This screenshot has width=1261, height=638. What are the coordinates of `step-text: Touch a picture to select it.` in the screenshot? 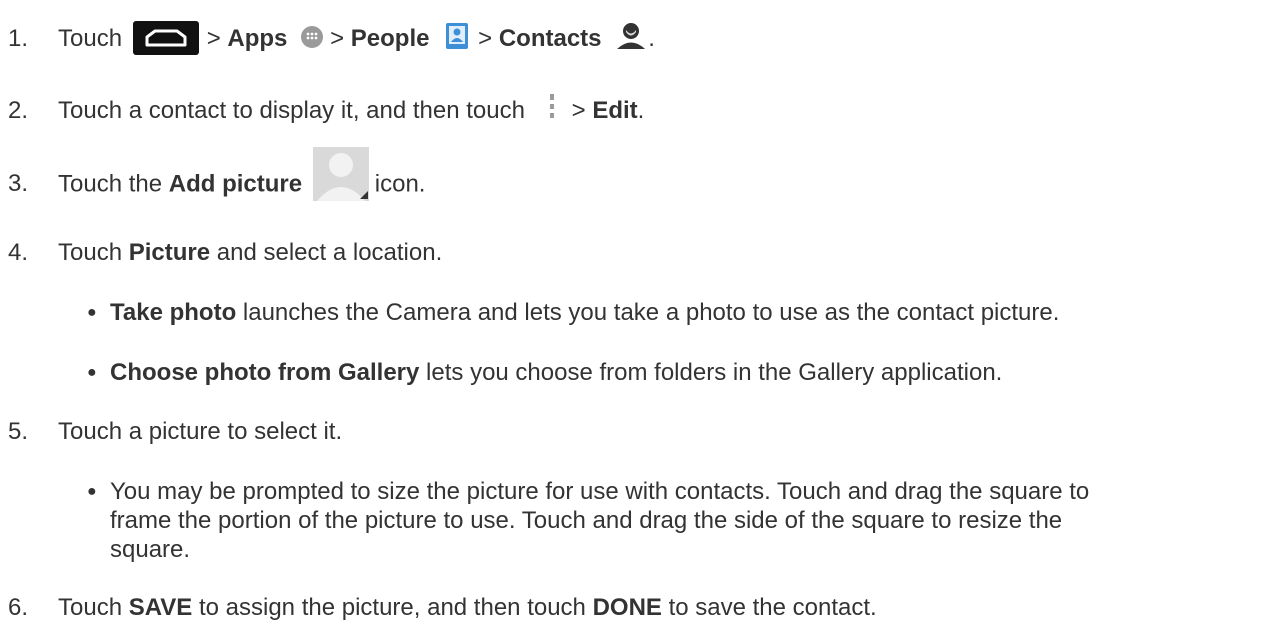 It's located at (200, 431).